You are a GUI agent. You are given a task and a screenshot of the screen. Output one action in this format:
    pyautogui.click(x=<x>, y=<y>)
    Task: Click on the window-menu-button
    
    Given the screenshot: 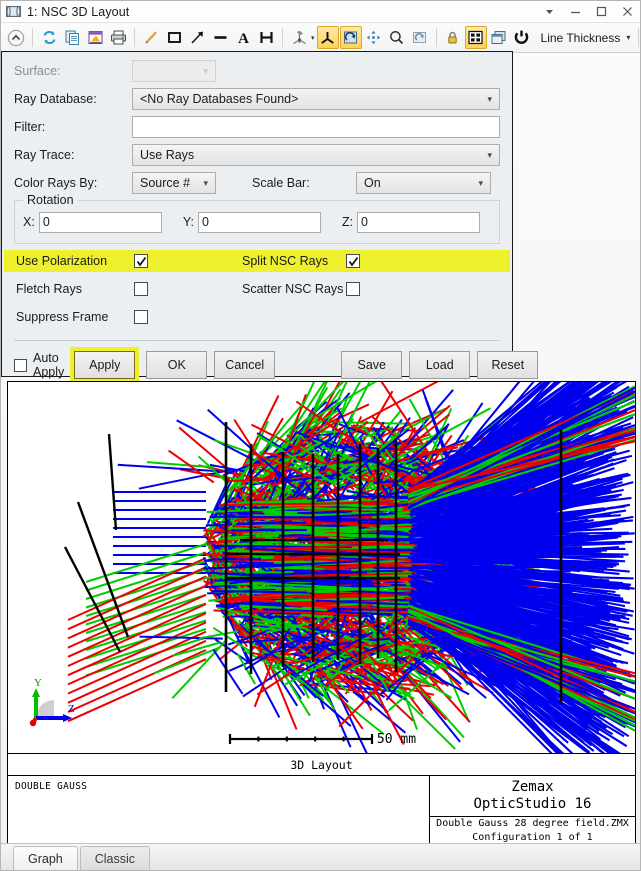 What is the action you would take?
    pyautogui.click(x=549, y=12)
    